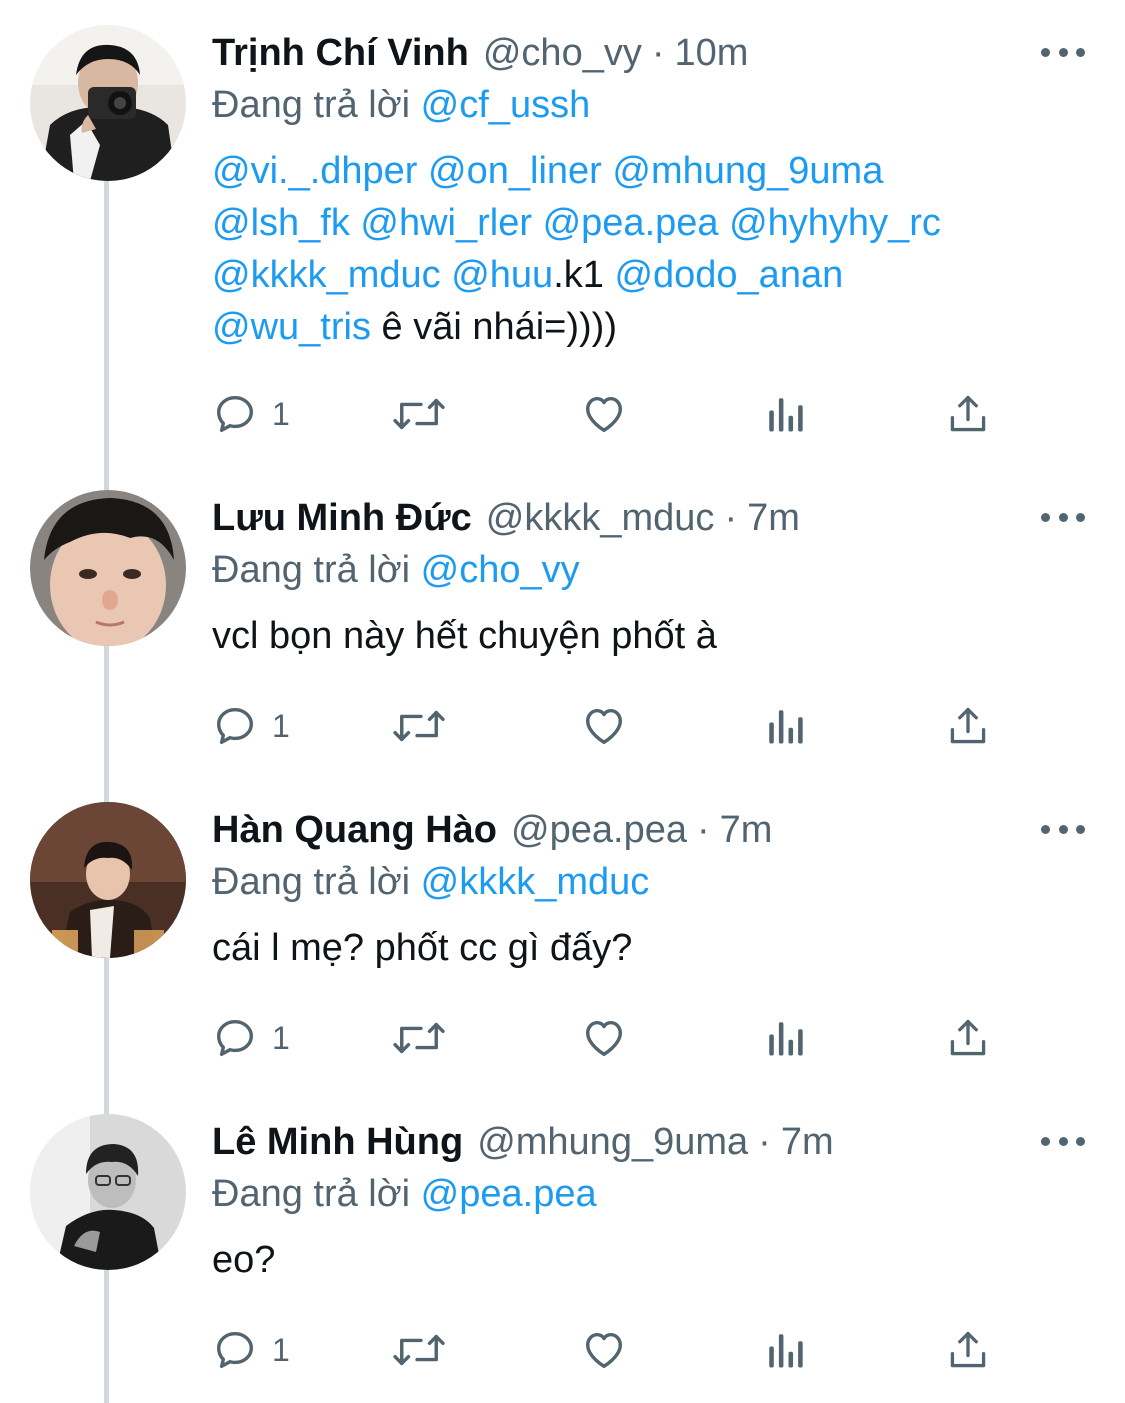 The image size is (1125, 1403). What do you see at coordinates (648, 570) in the screenshot?
I see `replying-to: Đang trả lời @cho_vy` at bounding box center [648, 570].